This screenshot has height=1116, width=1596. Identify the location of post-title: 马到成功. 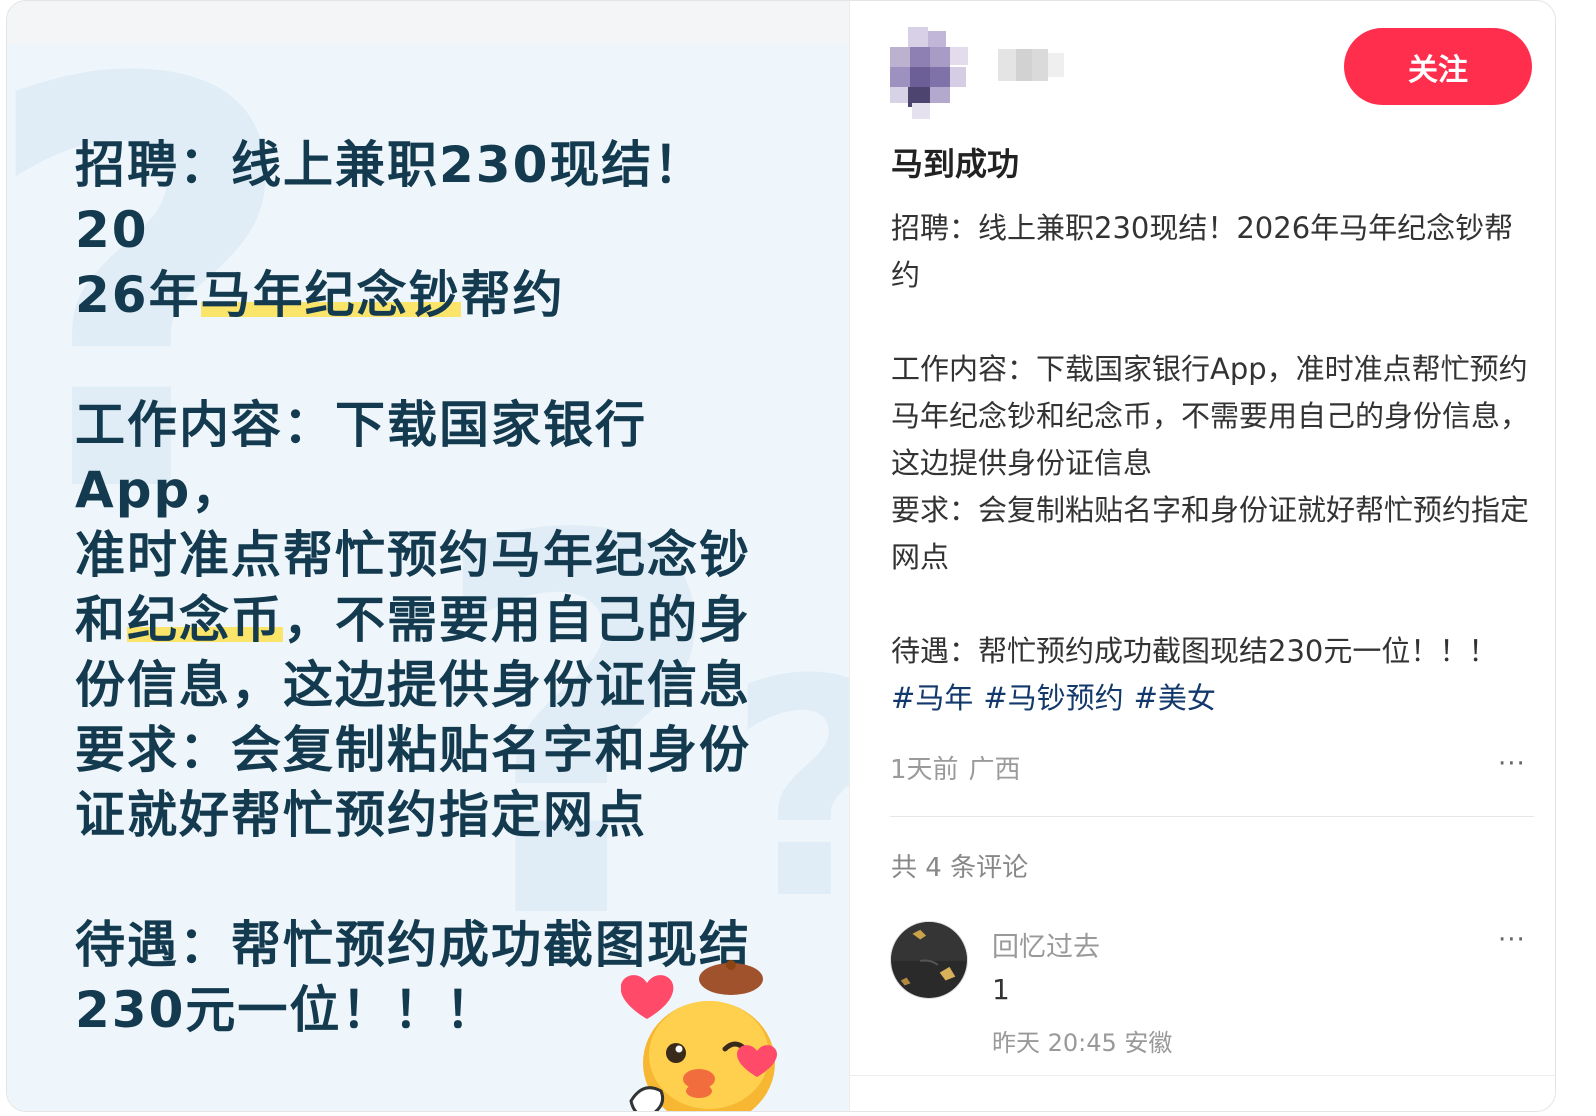
(955, 164).